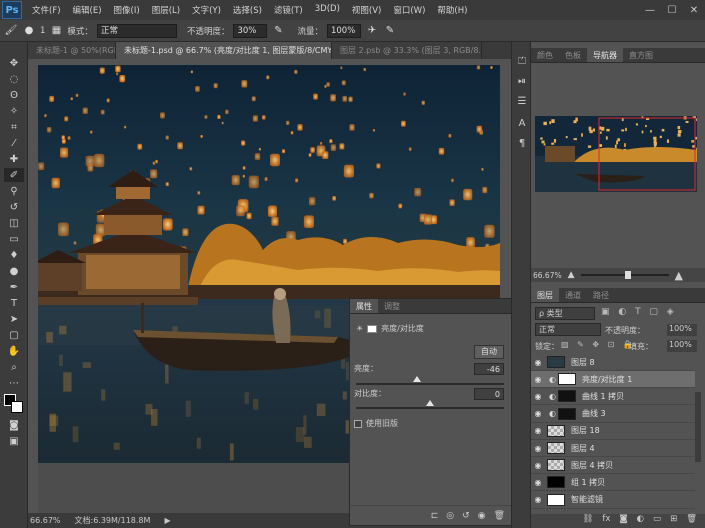 This screenshot has height=528, width=705. Describe the element at coordinates (672, 10) in the screenshot. I see `maximize-button: ☐` at that location.